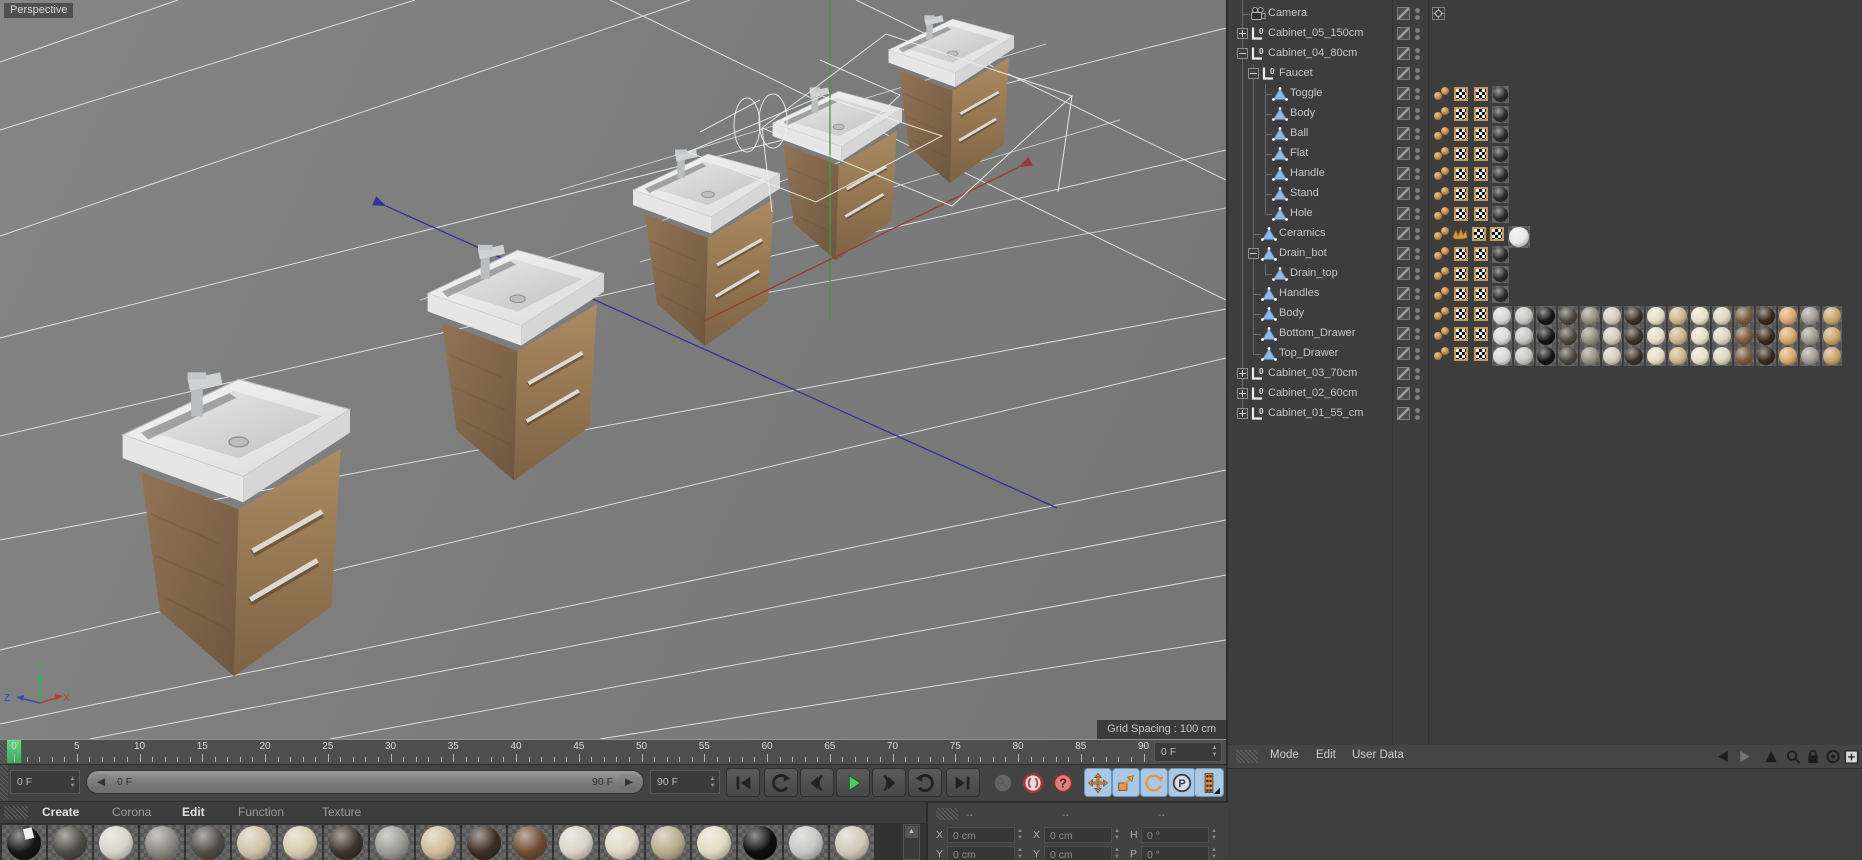 This screenshot has height=860, width=1862. What do you see at coordinates (1793, 756) in the screenshot?
I see `search-icon` at bounding box center [1793, 756].